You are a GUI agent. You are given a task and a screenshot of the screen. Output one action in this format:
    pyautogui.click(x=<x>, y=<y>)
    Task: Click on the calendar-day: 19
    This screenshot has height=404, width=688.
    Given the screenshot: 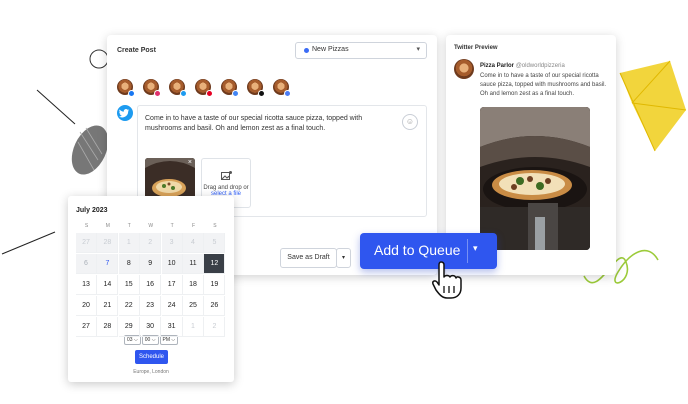 What is the action you would take?
    pyautogui.click(x=215, y=285)
    